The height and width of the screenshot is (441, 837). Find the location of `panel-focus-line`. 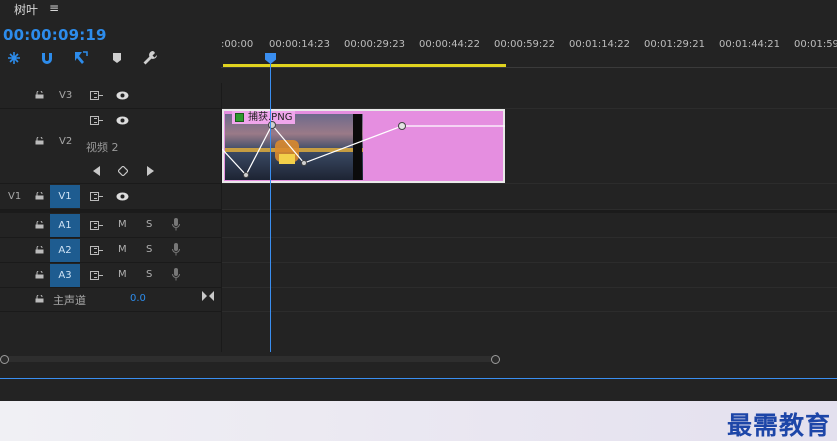

panel-focus-line is located at coordinates (418, 378).